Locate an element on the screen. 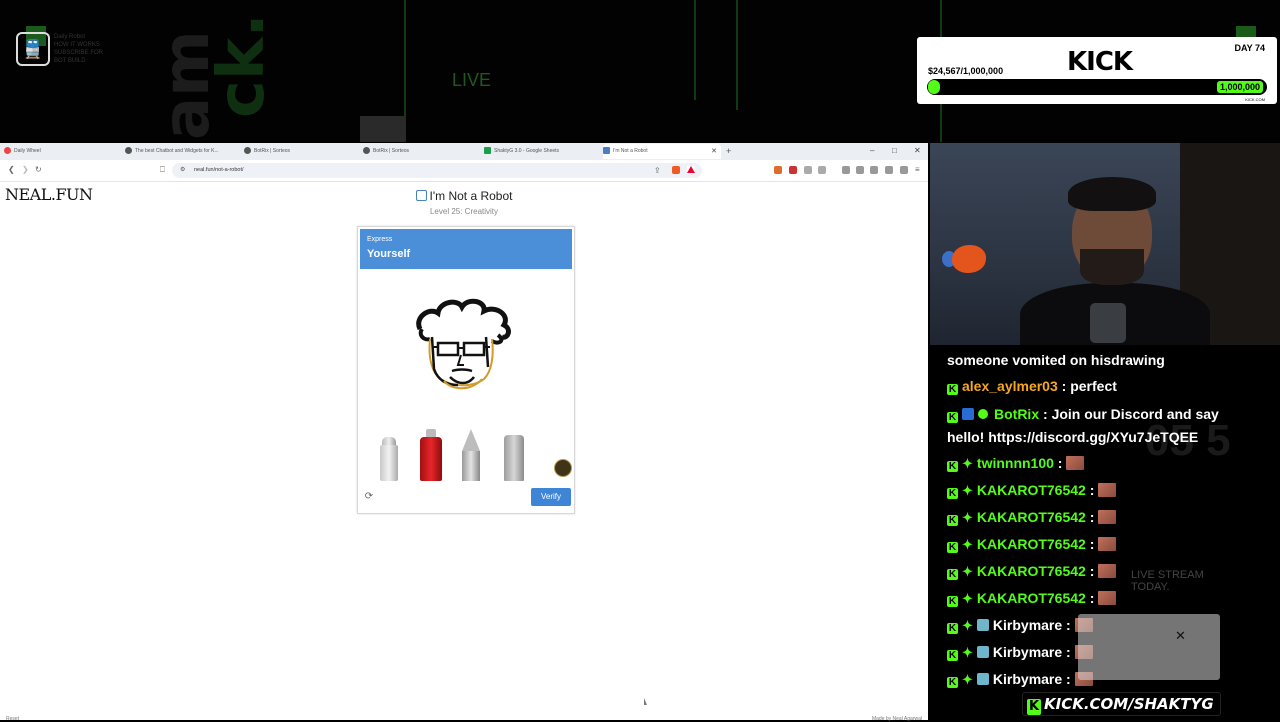  share-icon: ⇪ is located at coordinates (657, 171).